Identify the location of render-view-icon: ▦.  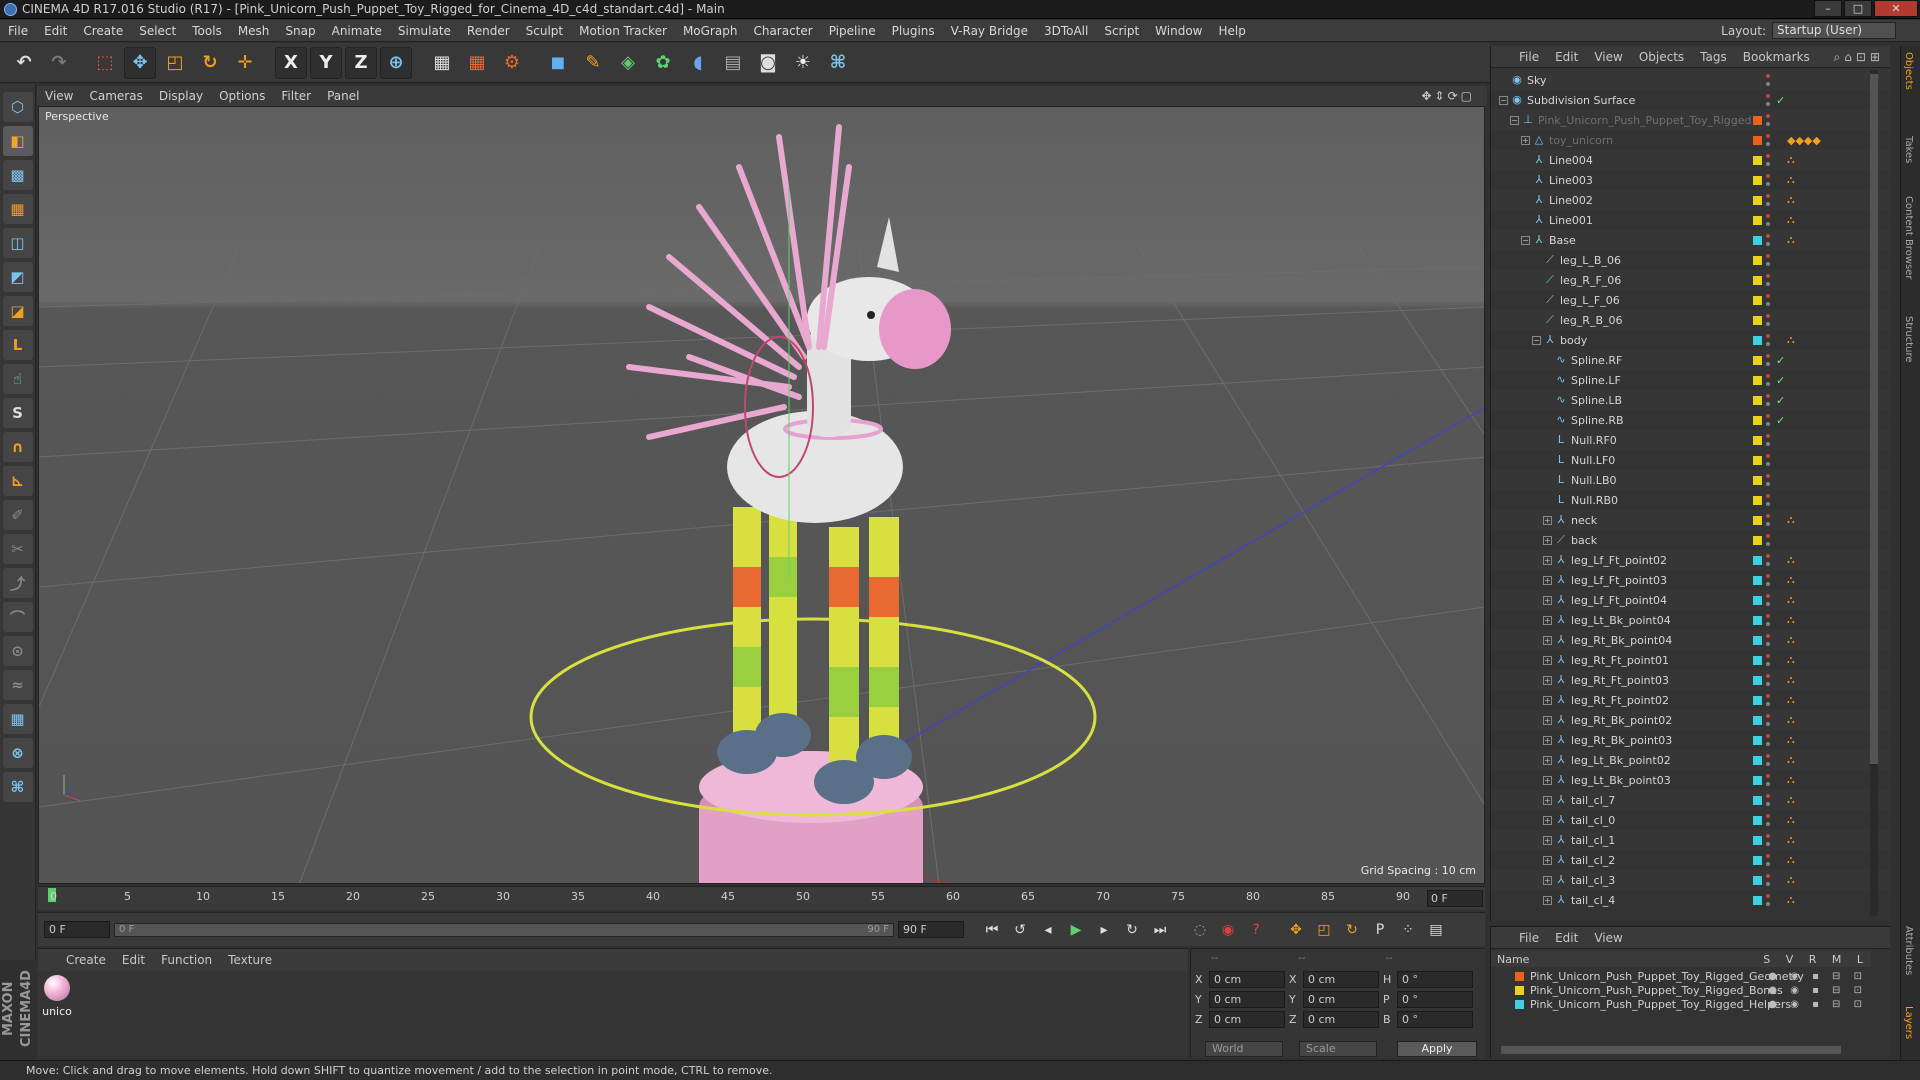
(442, 63).